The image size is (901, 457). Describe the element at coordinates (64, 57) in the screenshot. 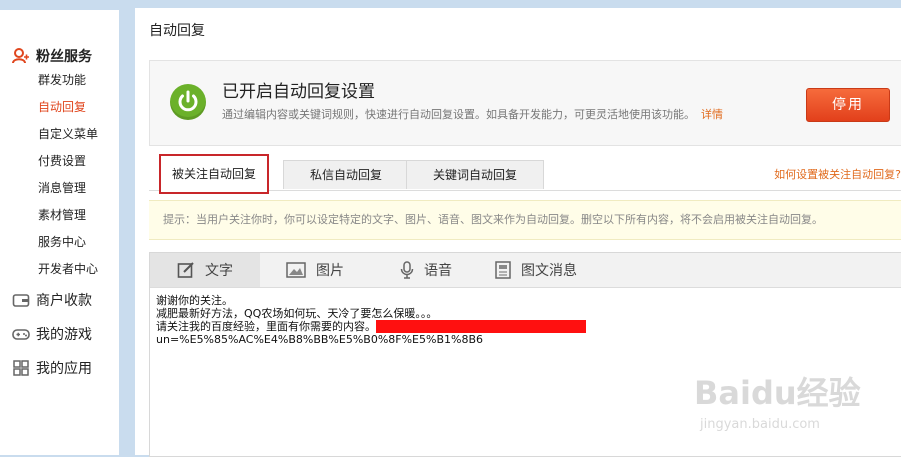

I see `sidebar-section-label: 粉丝服务` at that location.